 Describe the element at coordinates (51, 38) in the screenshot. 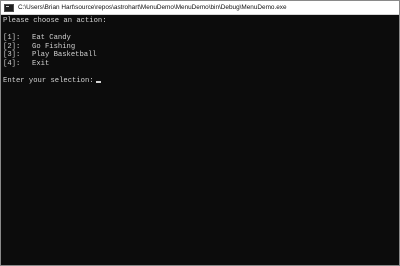

I see `menu-item-label: Eat Candy` at that location.